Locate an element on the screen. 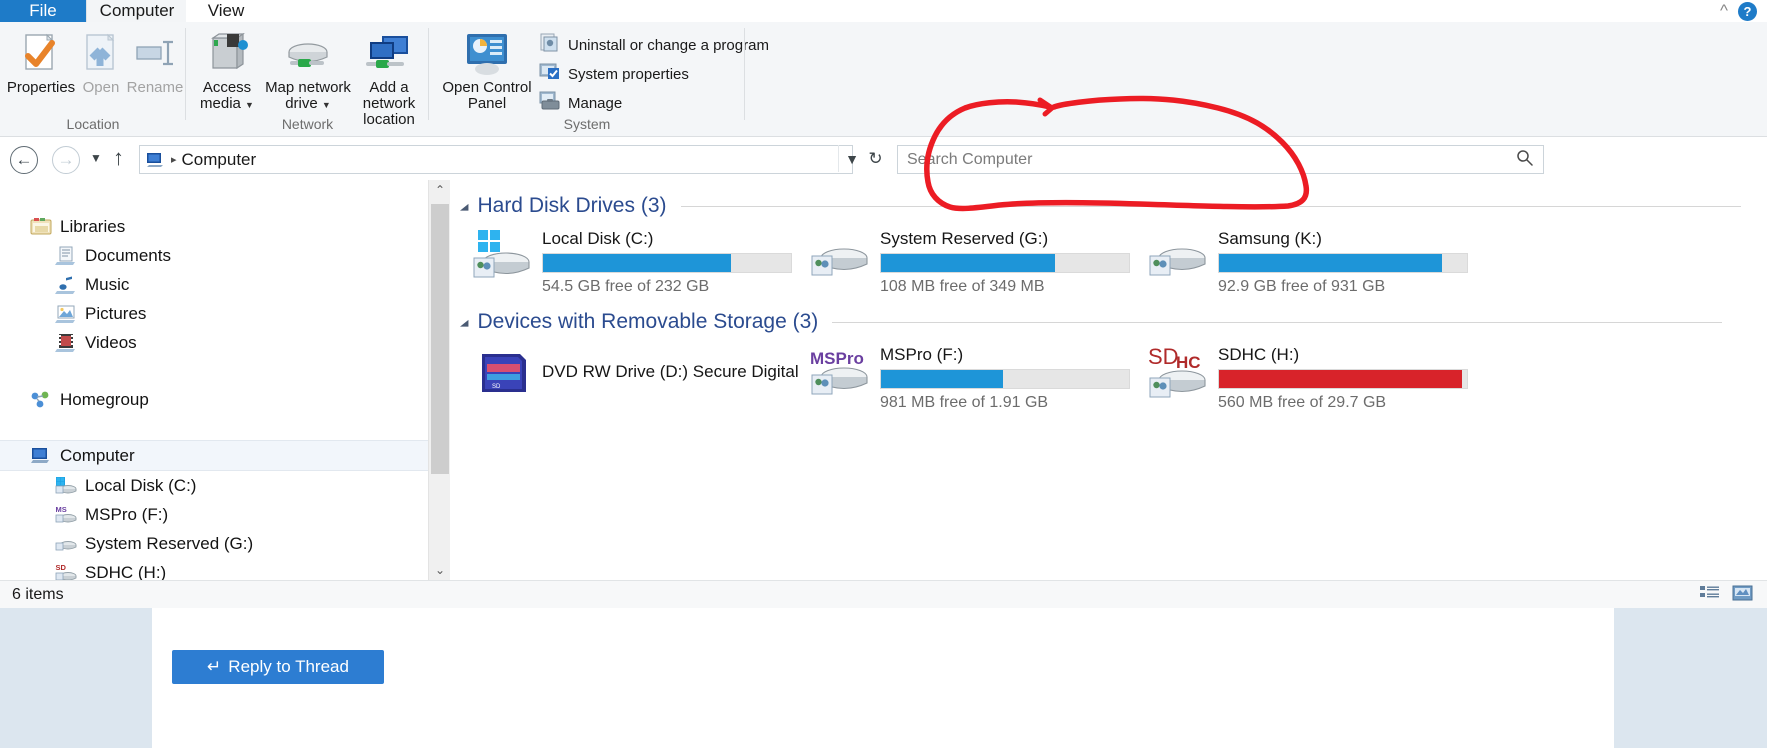 This screenshot has height=748, width=1767. sidebar-item-libraries: Libraries is located at coordinates (214, 226).